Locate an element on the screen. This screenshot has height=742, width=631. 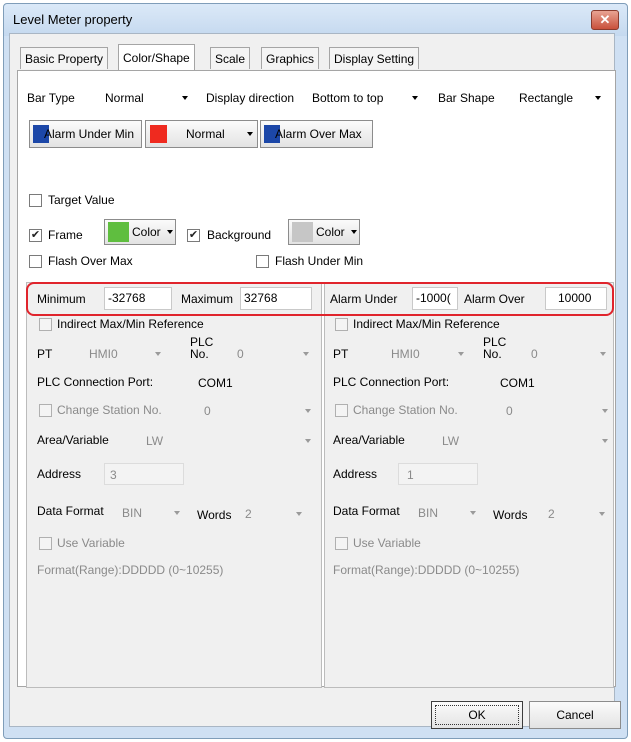
background-label: Background is located at coordinates (239, 235).